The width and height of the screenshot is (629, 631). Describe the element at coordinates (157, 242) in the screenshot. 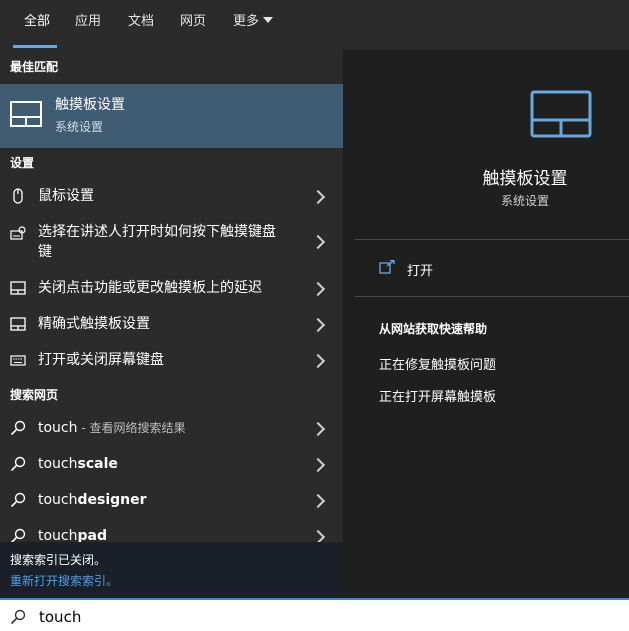

I see `settings-item-label: 选择在讲述人打开时如何按下触摸键盘键` at that location.